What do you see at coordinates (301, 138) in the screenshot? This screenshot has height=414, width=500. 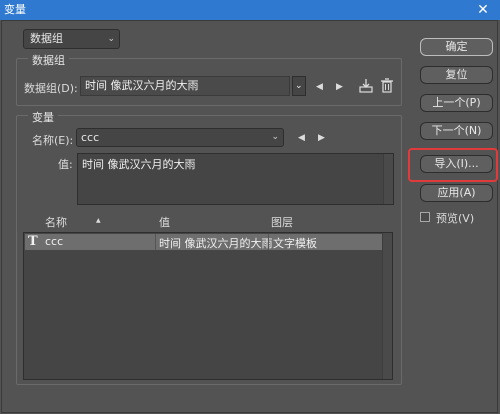 I see `previous-variable-icon: ◀` at bounding box center [301, 138].